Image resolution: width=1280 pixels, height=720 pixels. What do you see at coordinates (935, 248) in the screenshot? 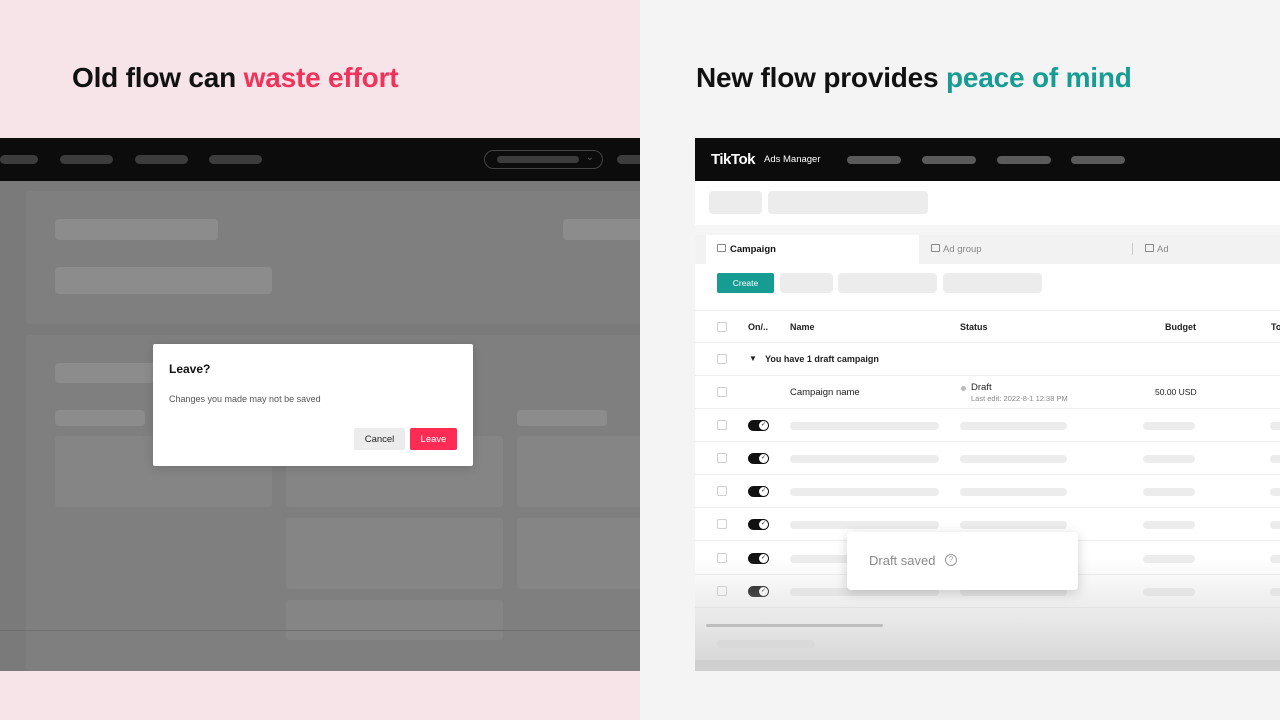
I see `ad-group-icon` at bounding box center [935, 248].